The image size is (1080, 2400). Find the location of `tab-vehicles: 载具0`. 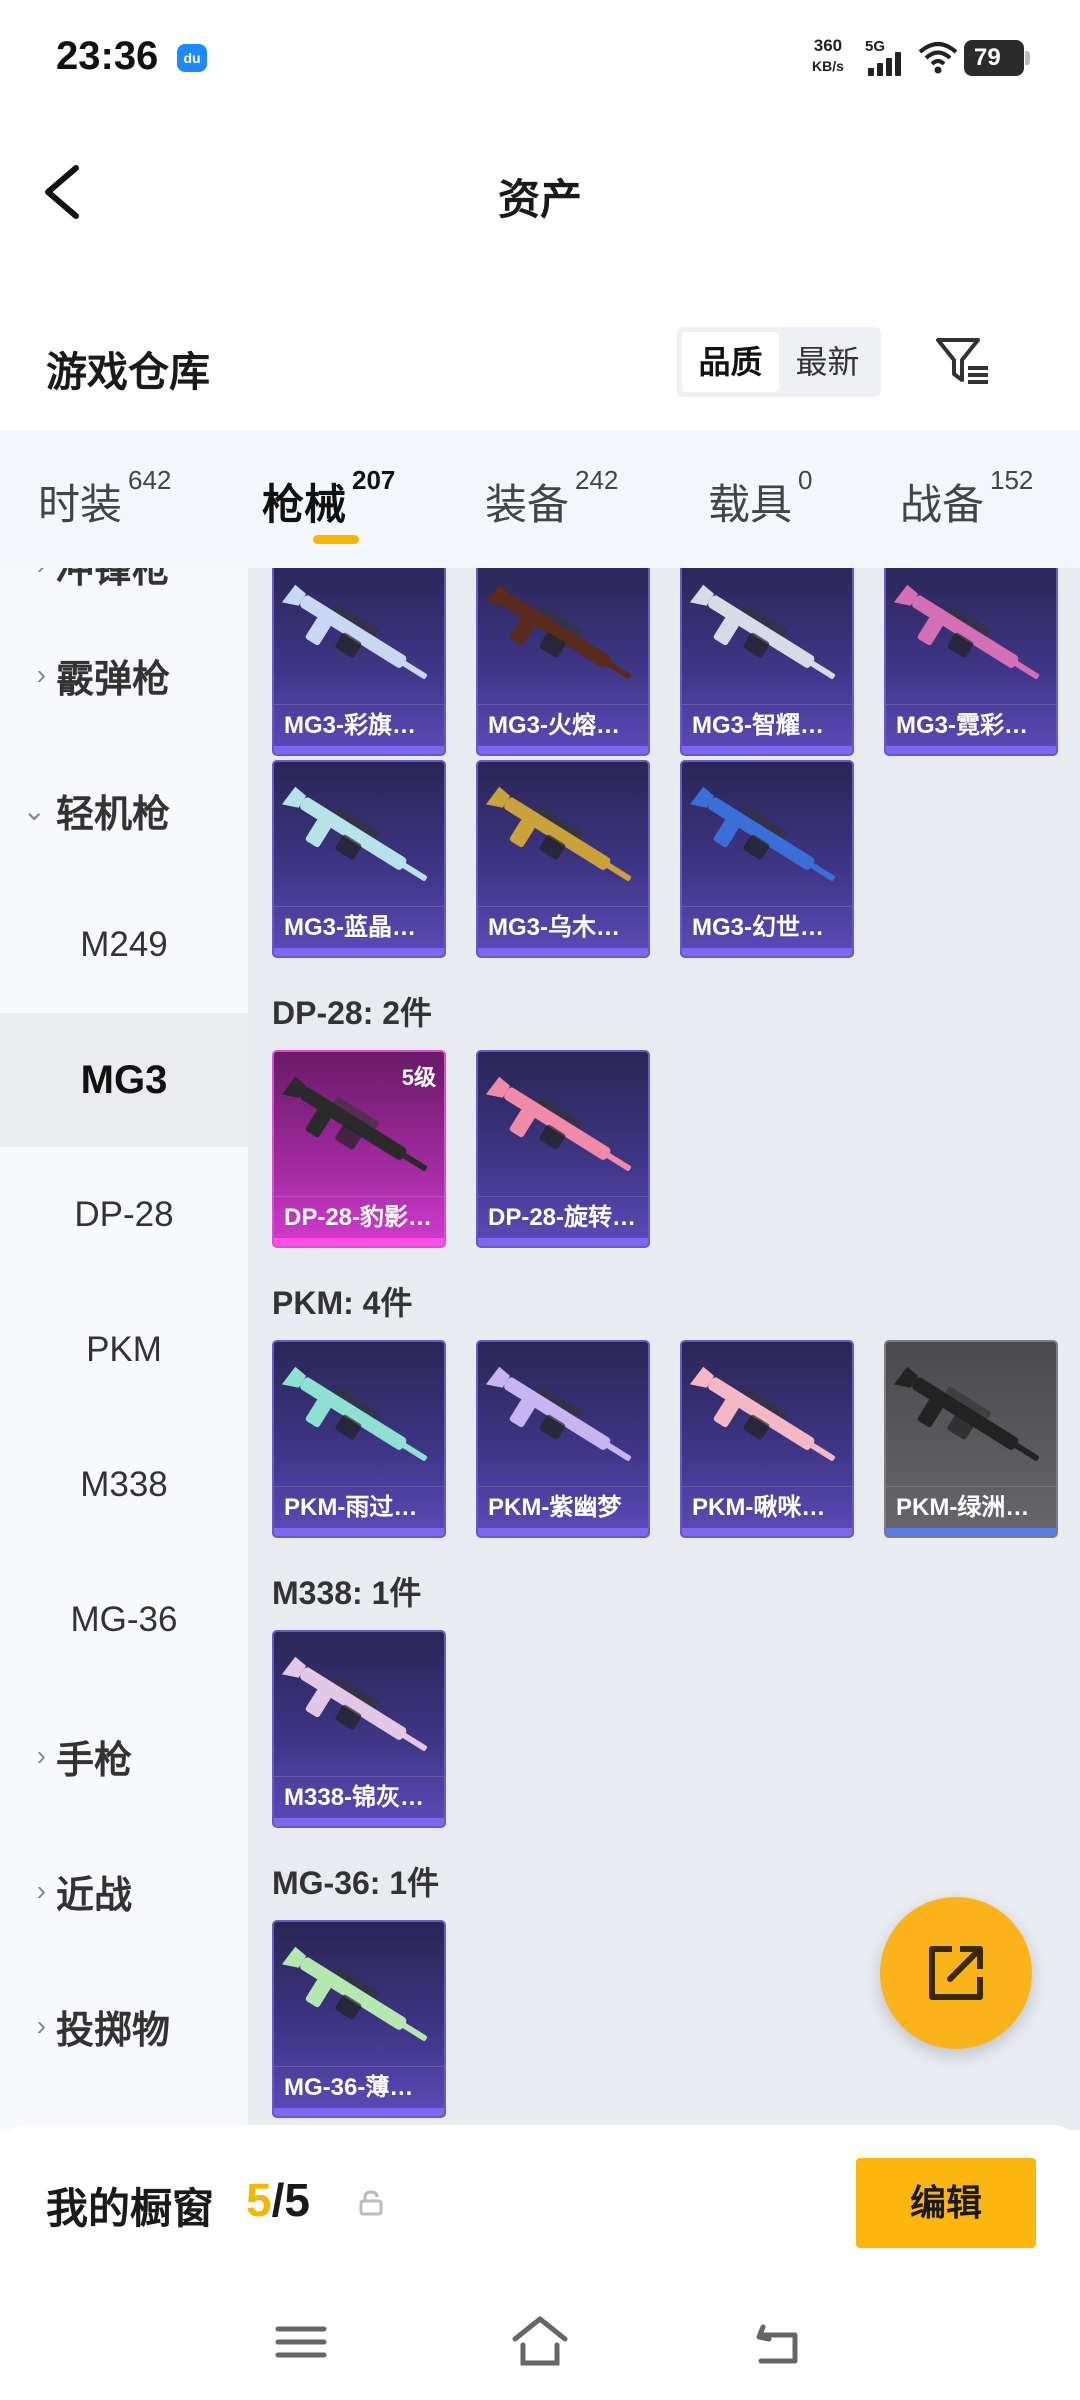

tab-vehicles: 载具0 is located at coordinates (760, 498).